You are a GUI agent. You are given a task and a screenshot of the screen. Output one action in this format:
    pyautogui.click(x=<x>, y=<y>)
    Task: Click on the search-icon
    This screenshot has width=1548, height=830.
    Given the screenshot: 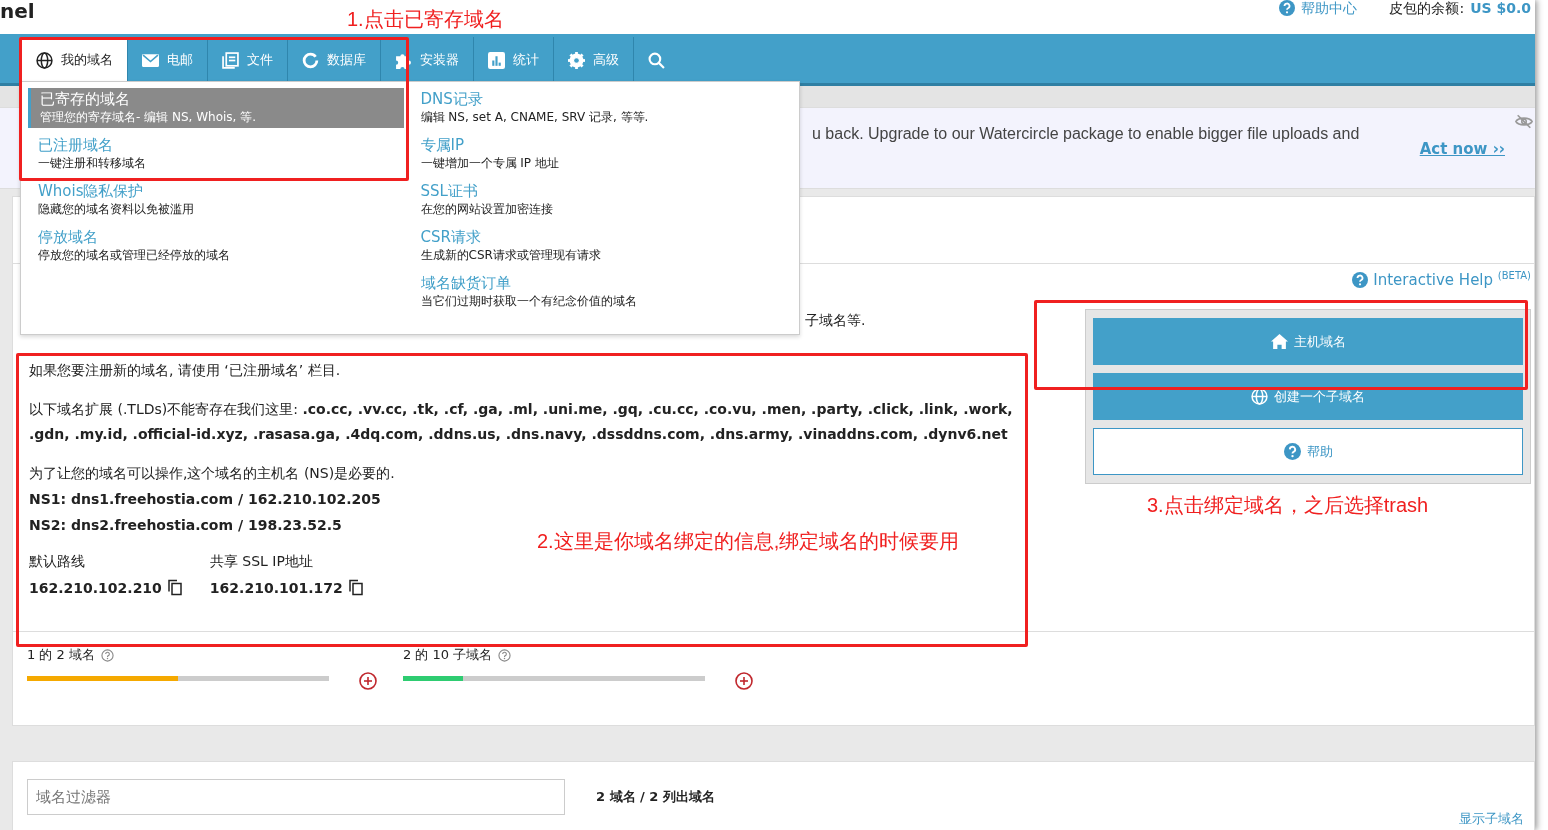 What is the action you would take?
    pyautogui.click(x=656, y=60)
    